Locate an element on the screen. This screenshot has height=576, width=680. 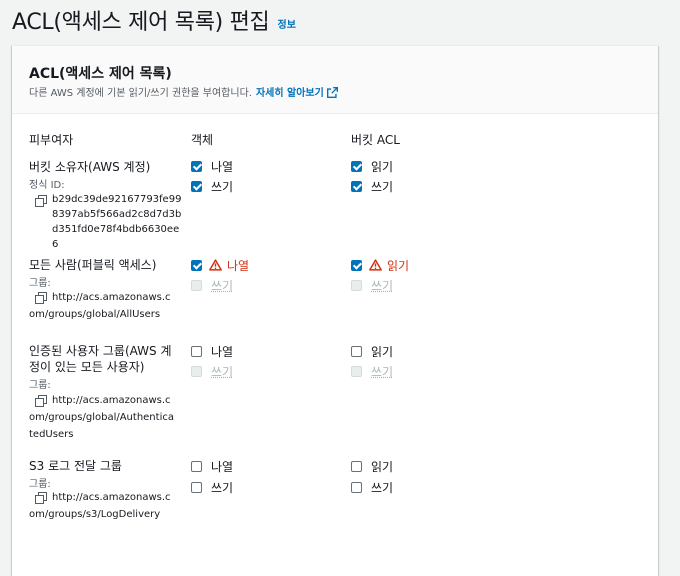
copy-icon is located at coordinates (41, 201).